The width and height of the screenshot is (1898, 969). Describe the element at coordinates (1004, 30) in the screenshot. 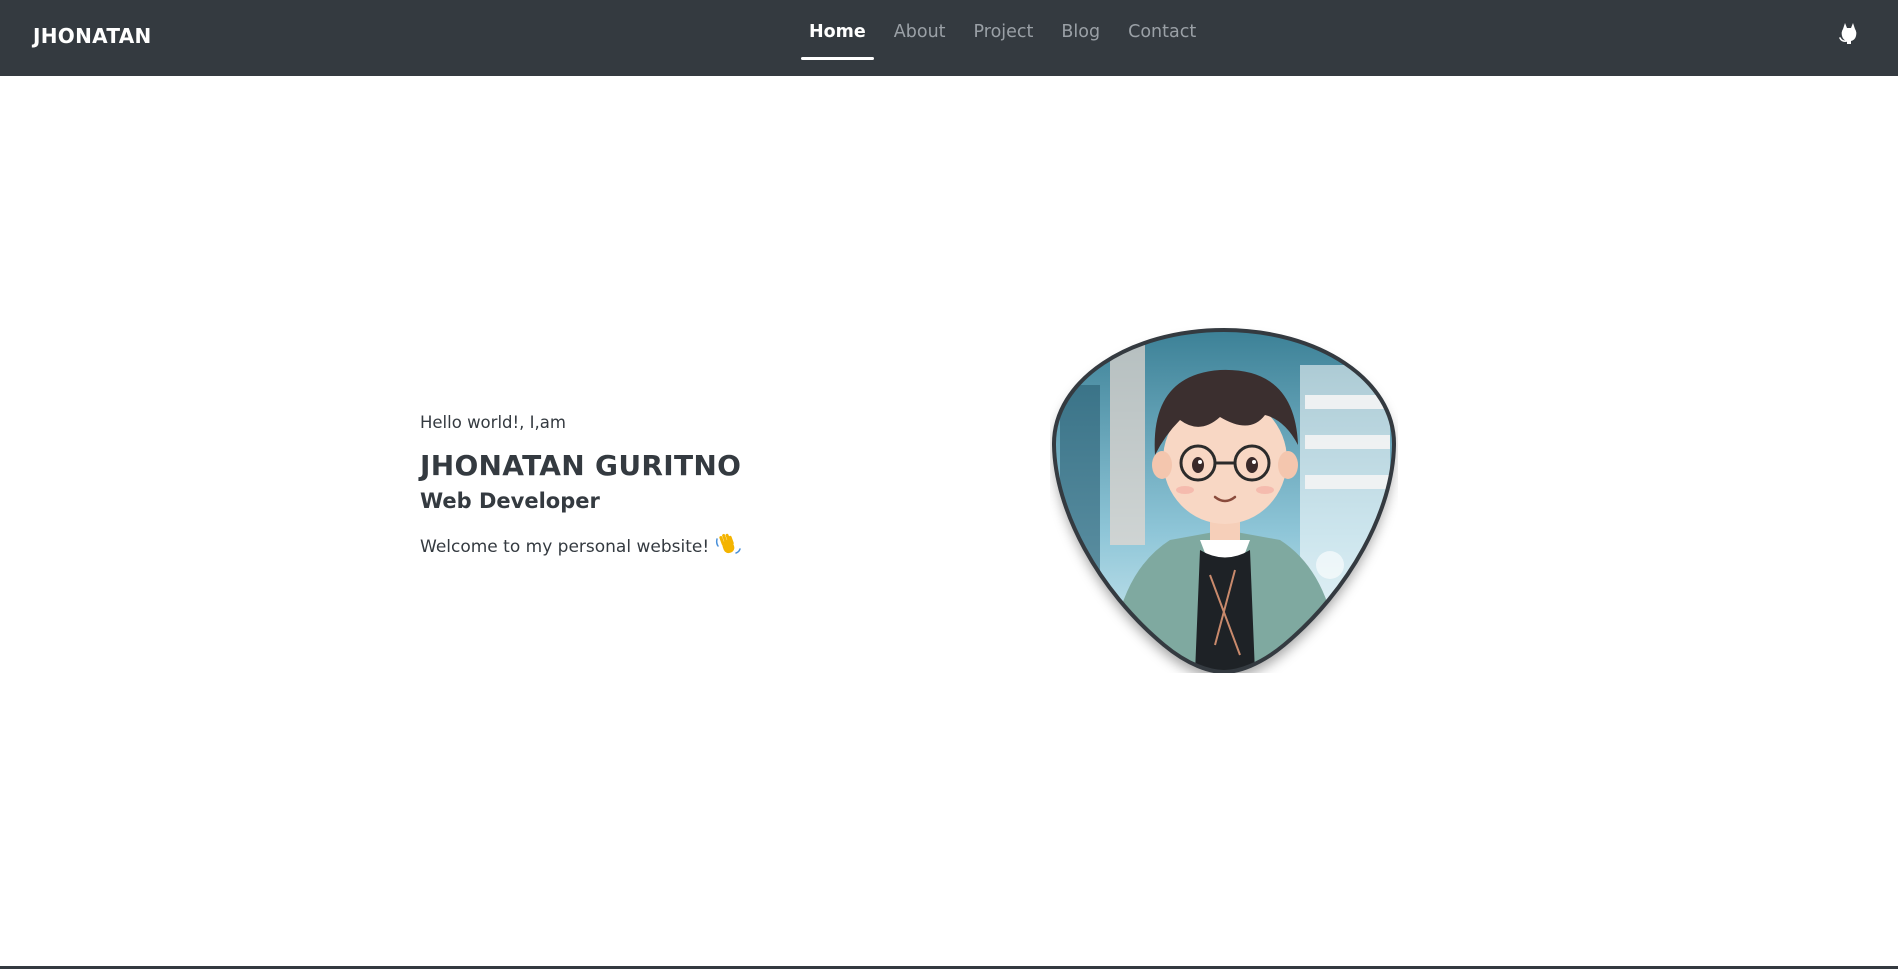

I see `nav-item-project: Project` at that location.